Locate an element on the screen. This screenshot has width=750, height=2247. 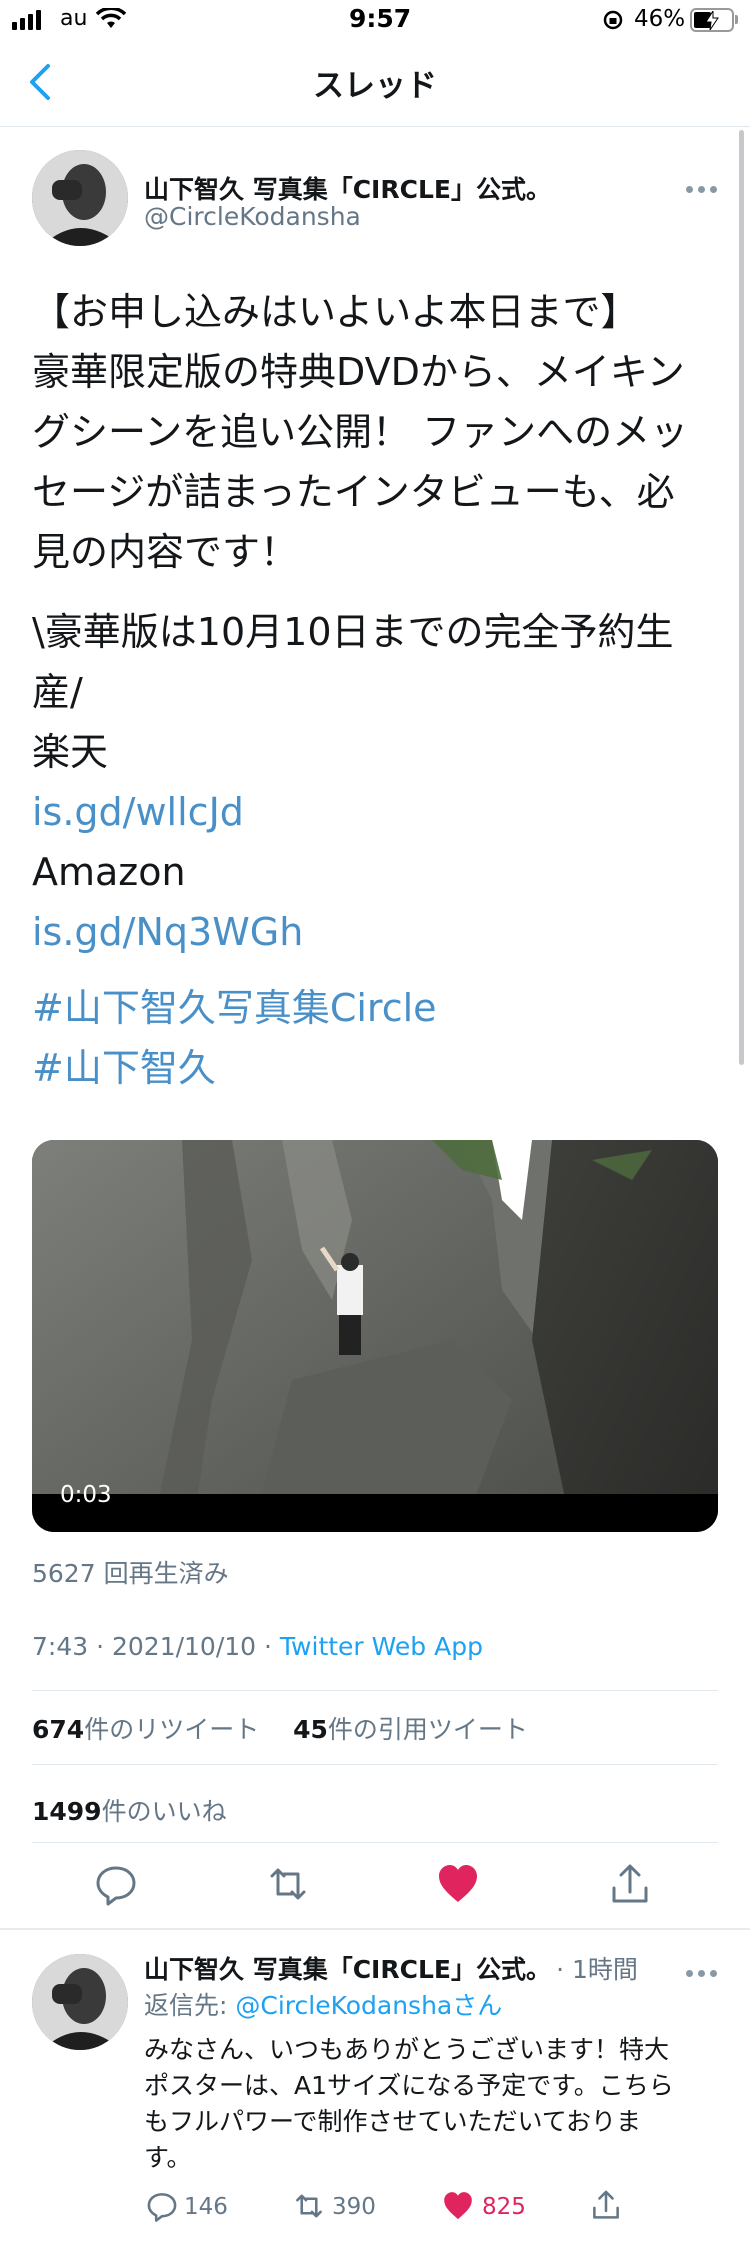
more-options-icon is located at coordinates (706, 185).